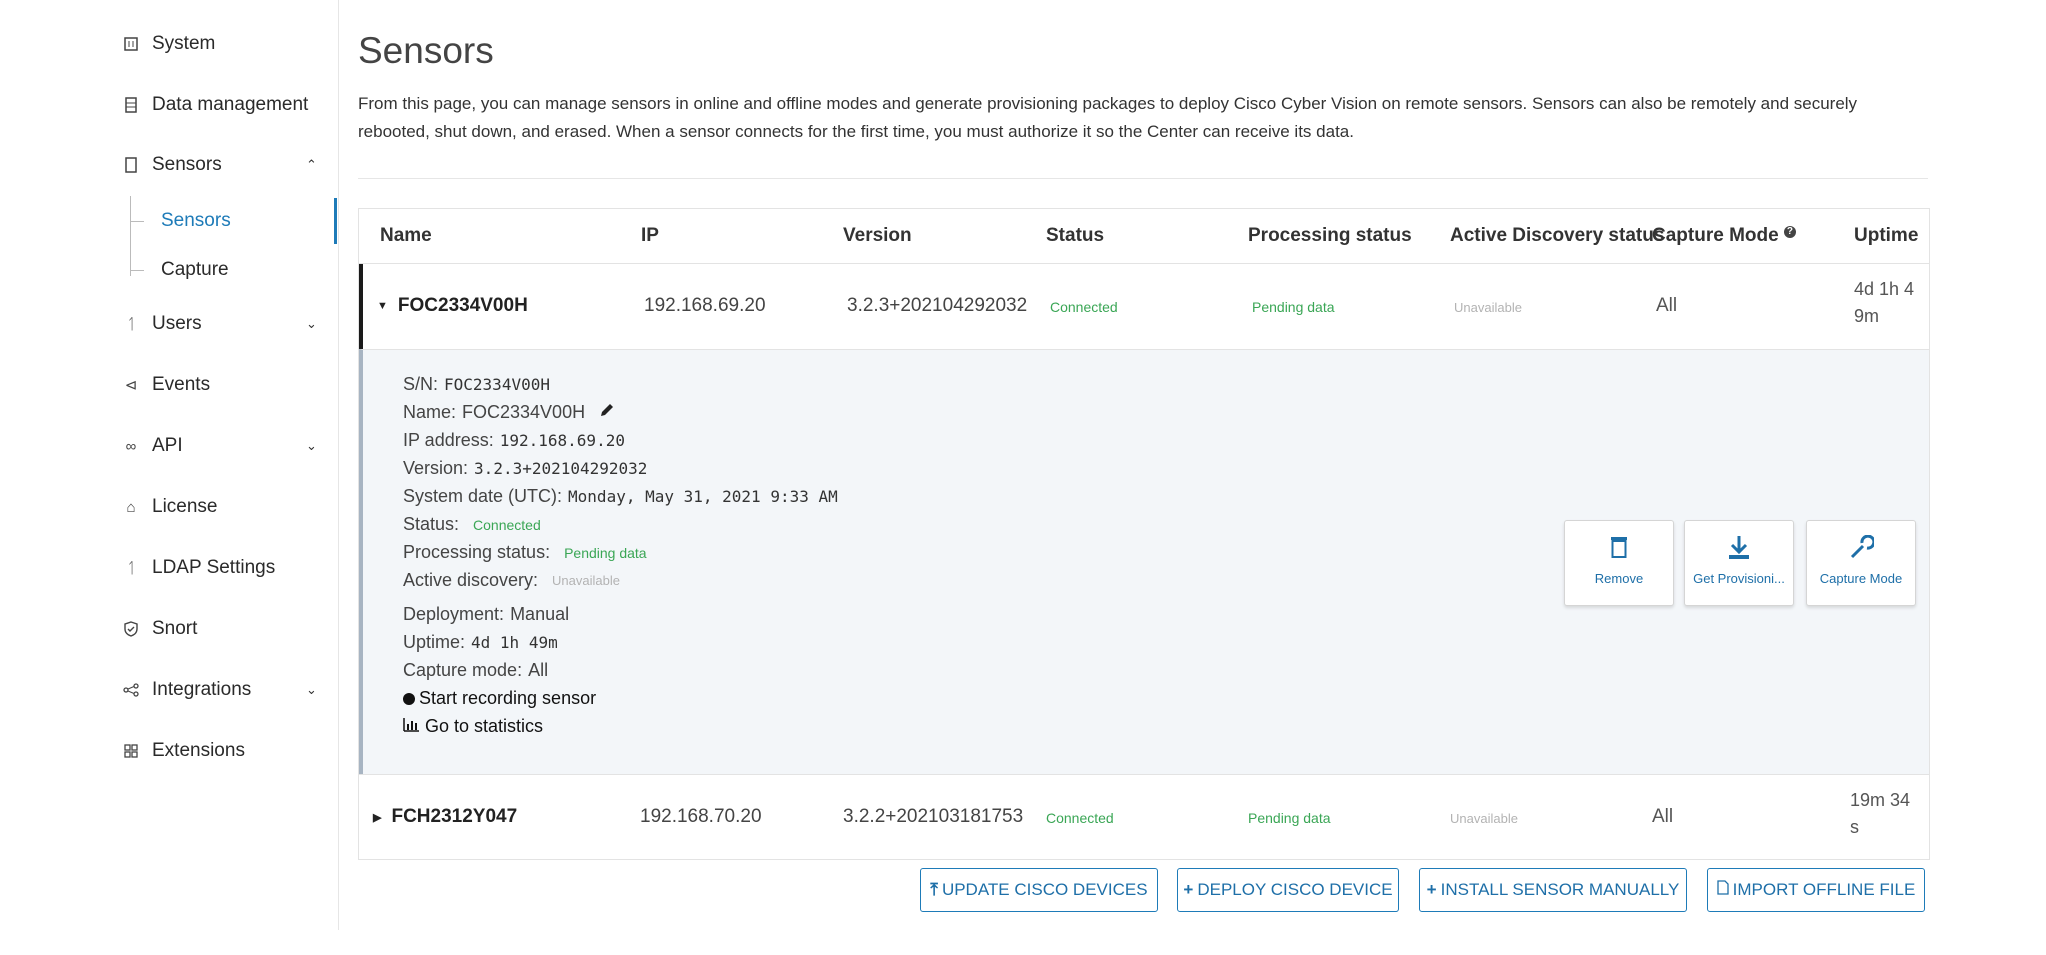 Image resolution: width=2046 pixels, height=955 pixels. I want to click on button-label: DEPLOY CISCO DEVICE, so click(1295, 889).